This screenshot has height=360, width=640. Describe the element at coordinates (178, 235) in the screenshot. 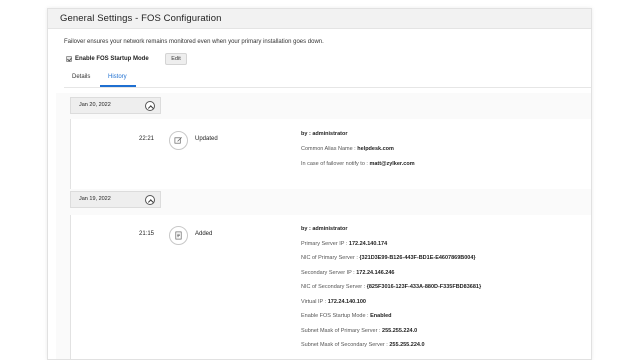

I see `document-icon` at that location.